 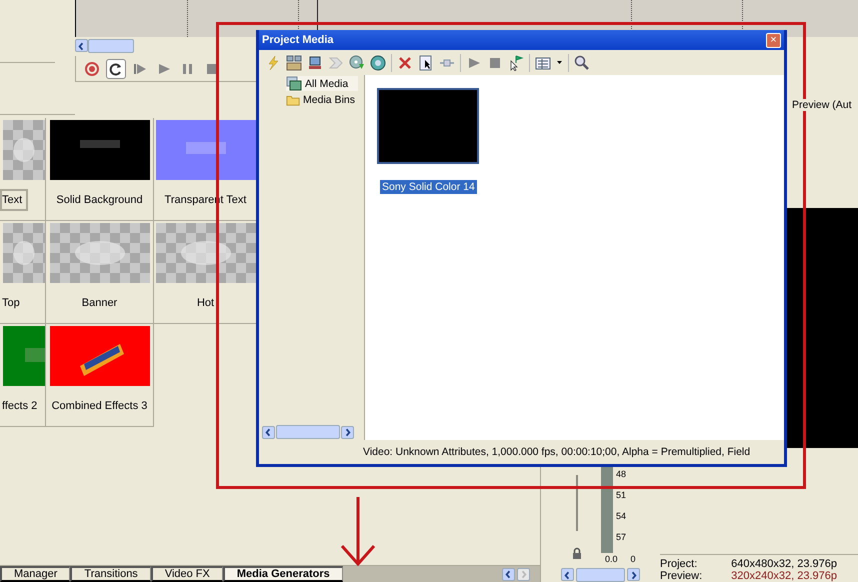 What do you see at coordinates (784, 564) in the screenshot?
I see `info-value: 640x480x32, 23.976p` at bounding box center [784, 564].